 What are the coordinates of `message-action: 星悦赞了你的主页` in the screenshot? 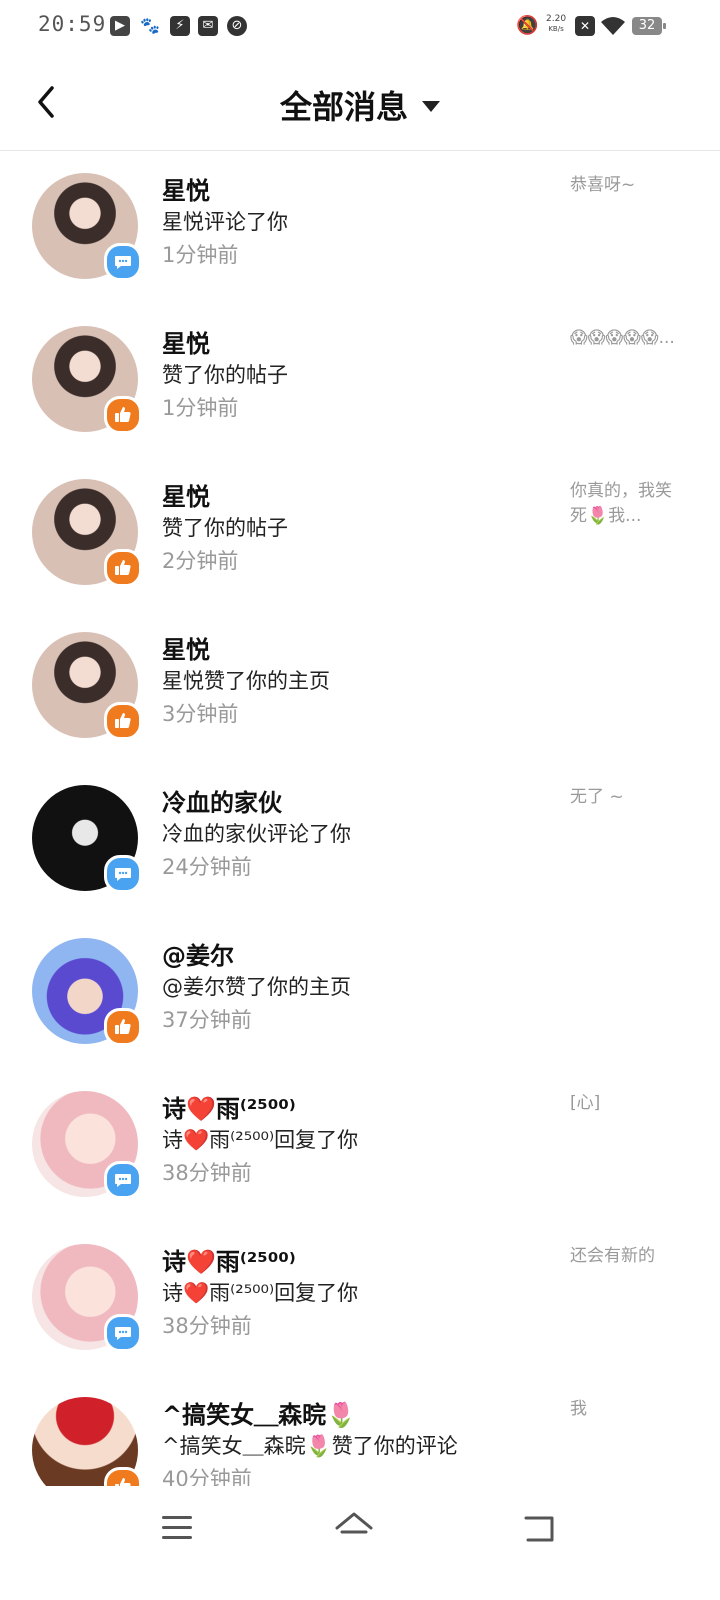 It's located at (246, 681).